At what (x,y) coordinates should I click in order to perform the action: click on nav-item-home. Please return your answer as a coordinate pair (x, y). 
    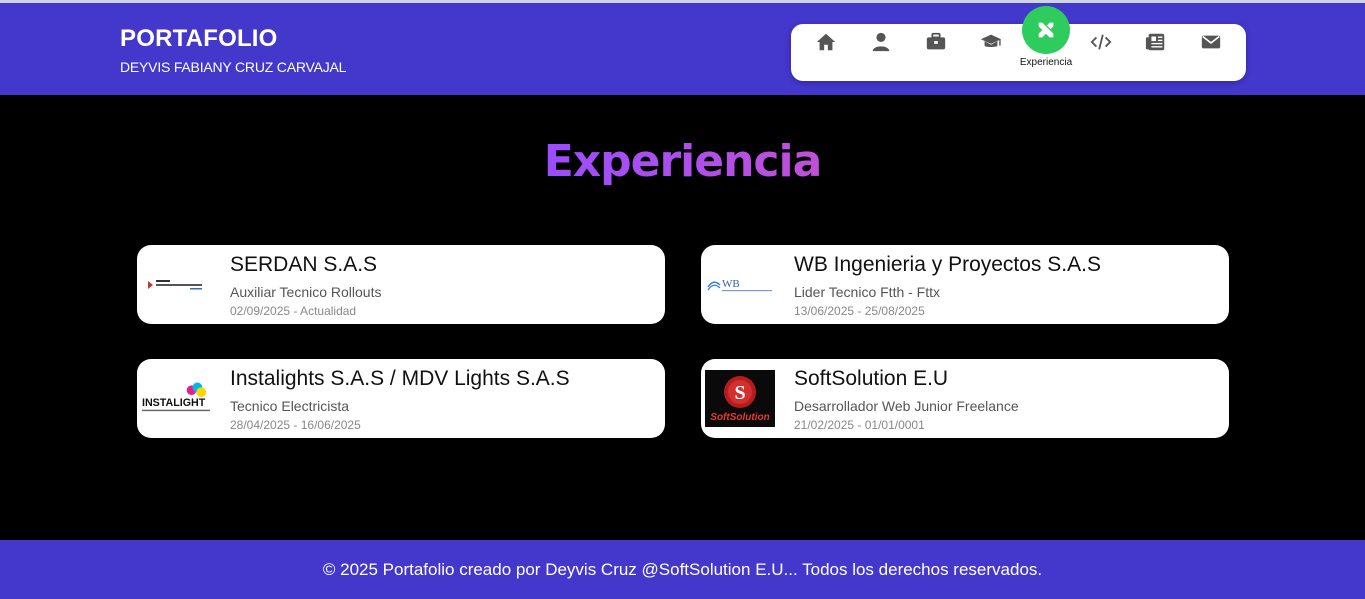
    Looking at the image, I should click on (826, 52).